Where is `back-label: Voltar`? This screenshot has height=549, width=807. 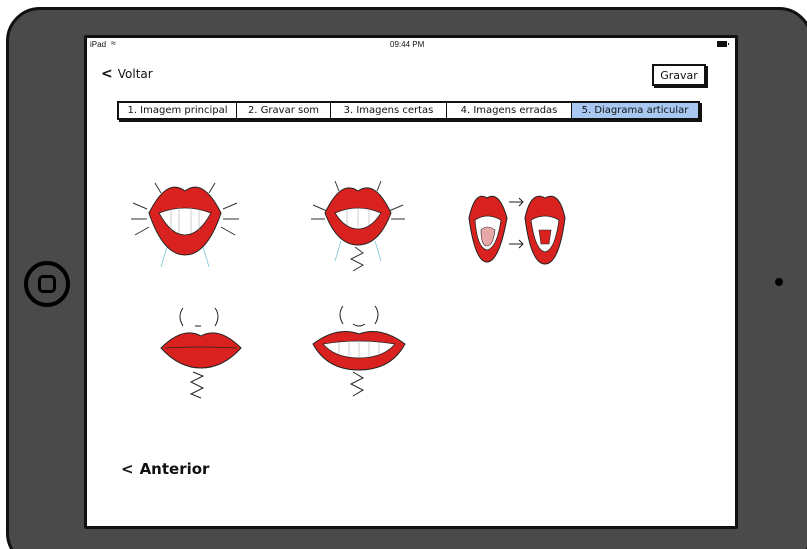 back-label: Voltar is located at coordinates (135, 74).